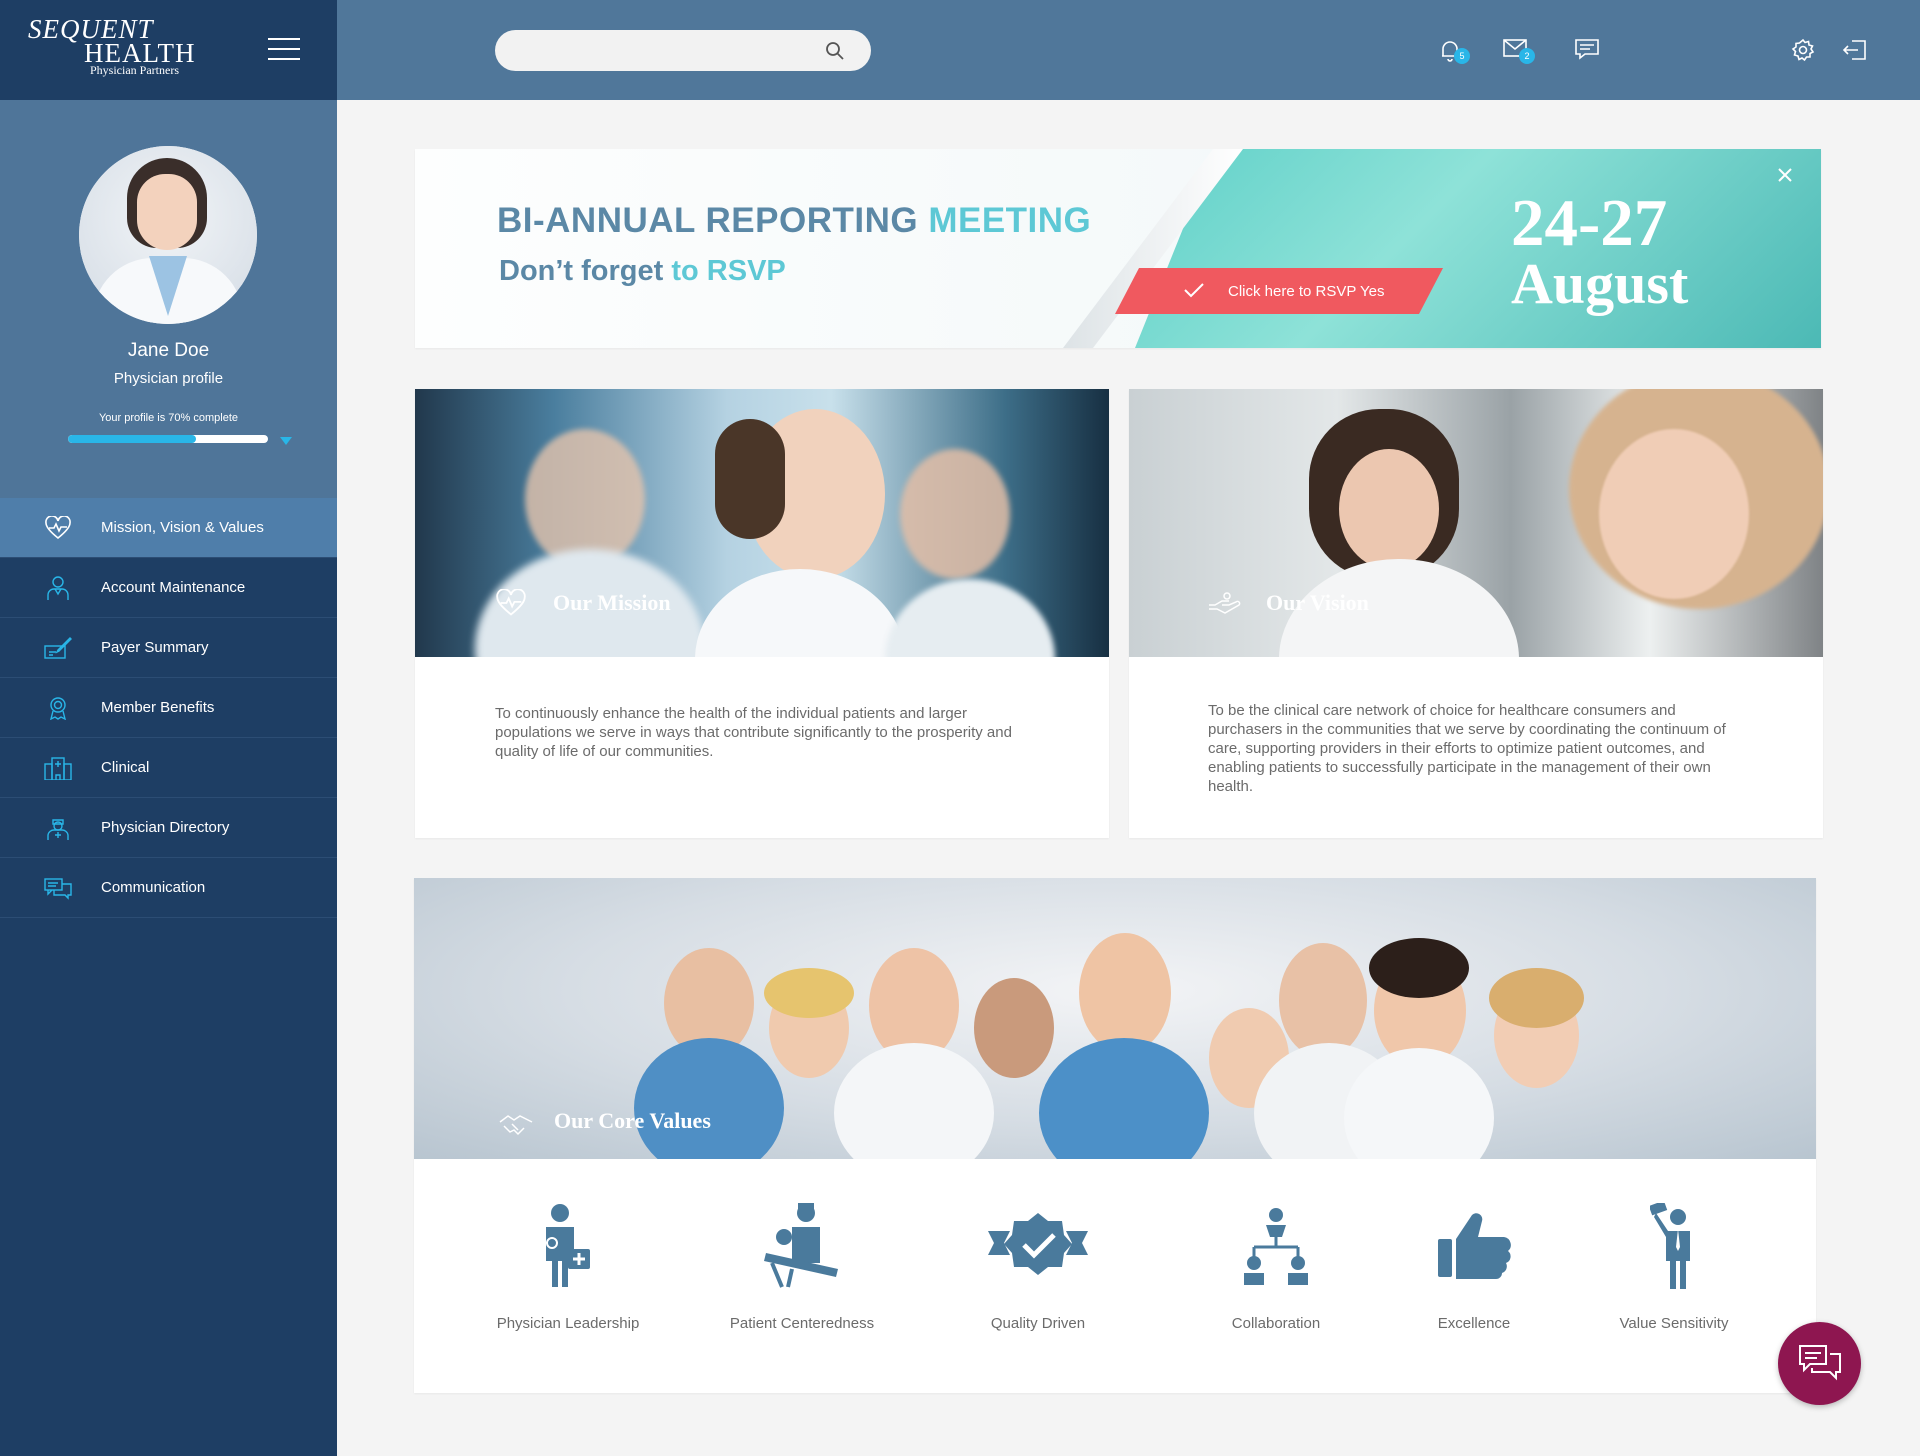 The image size is (1920, 1456). I want to click on messages-button: 2, so click(1519, 51).